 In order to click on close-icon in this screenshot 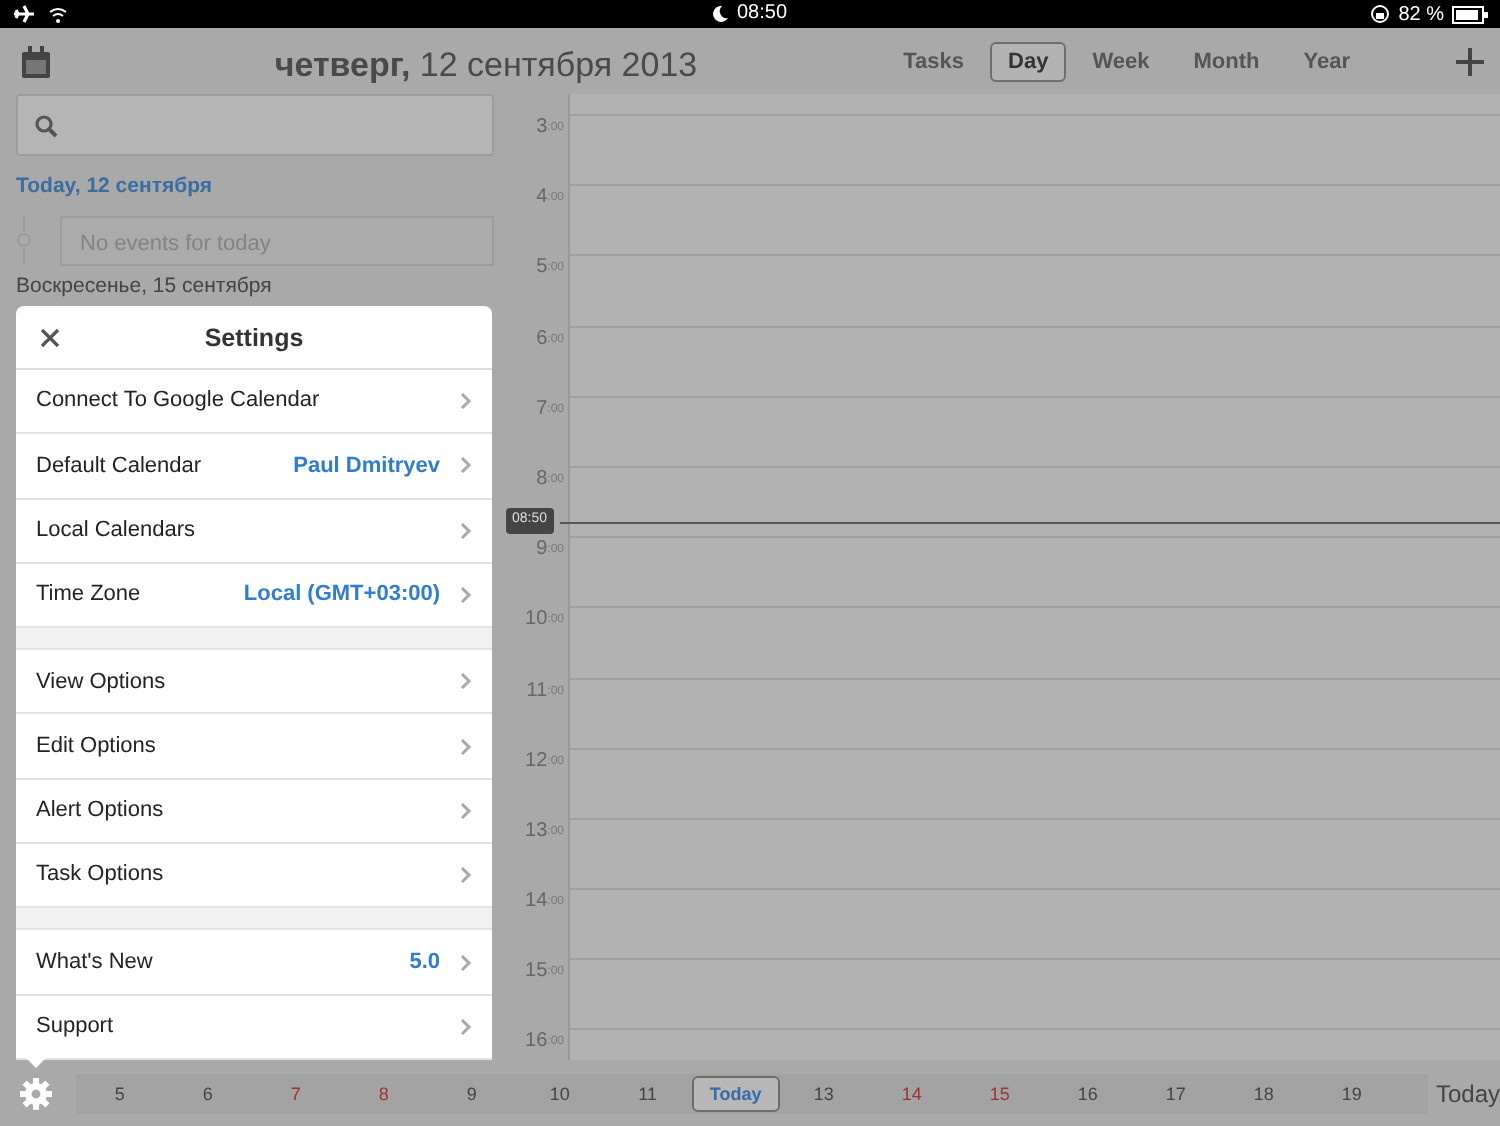, I will do `click(50, 338)`.